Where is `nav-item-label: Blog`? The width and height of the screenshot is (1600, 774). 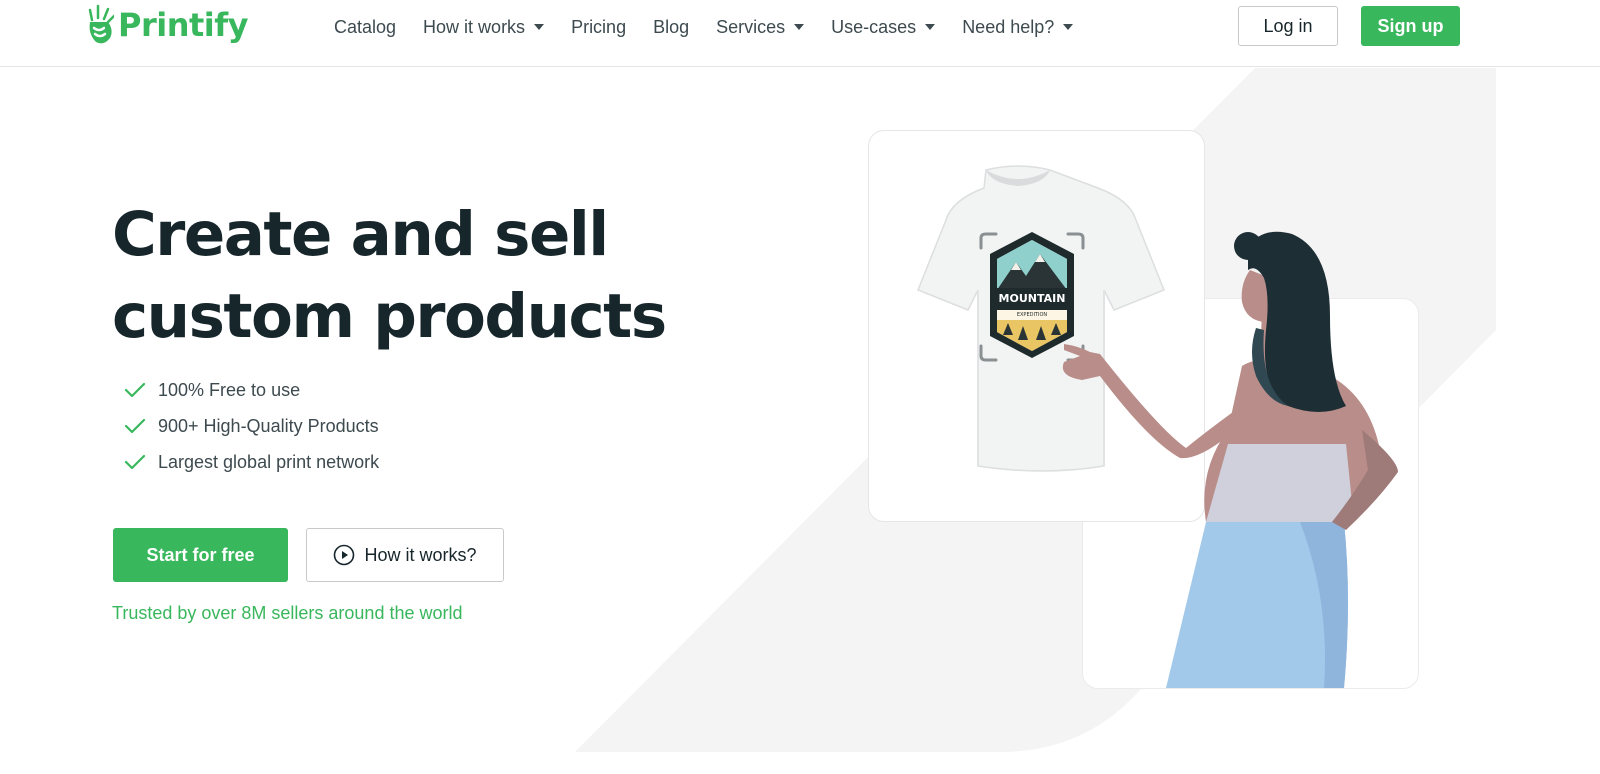
nav-item-label: Blog is located at coordinates (671, 26).